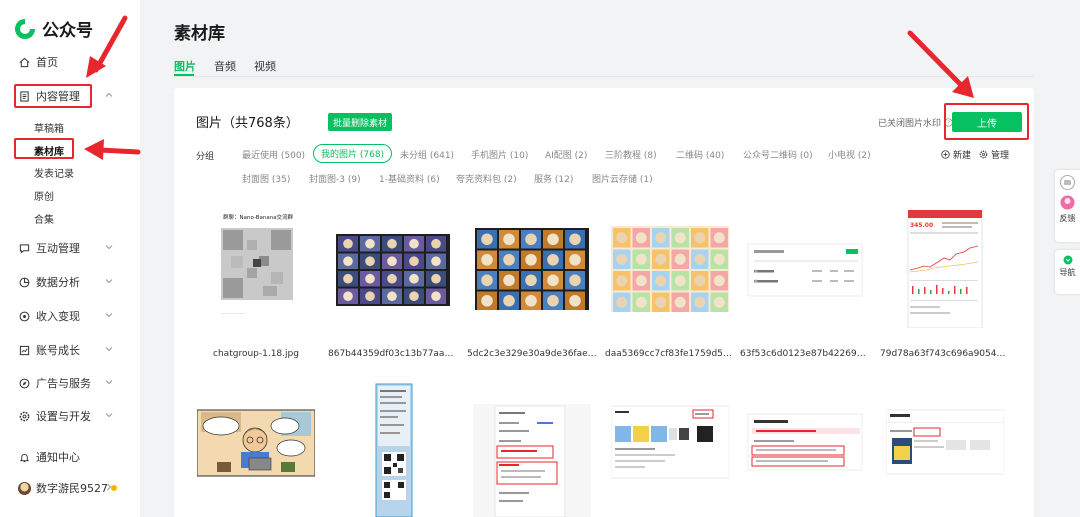  I want to click on sidebar-subitem-drafts: 草稿箱, so click(49, 127).